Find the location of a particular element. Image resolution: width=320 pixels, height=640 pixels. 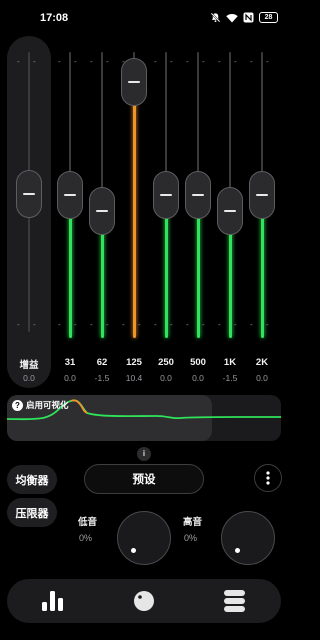

nfc-icon is located at coordinates (248, 17).